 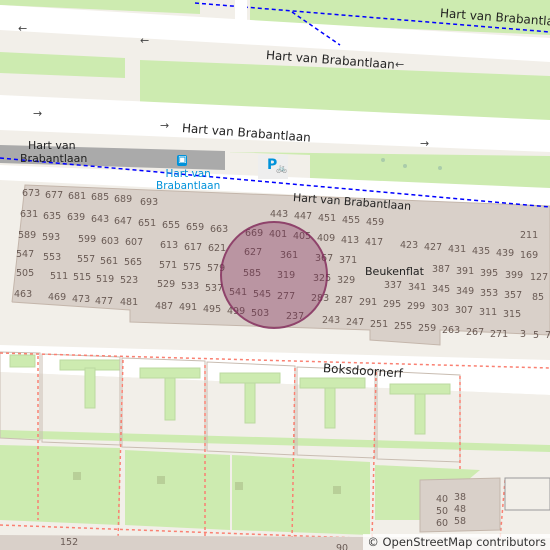 I want to click on attribution-text: © OpenStreetMap contributors, so click(x=456, y=542).